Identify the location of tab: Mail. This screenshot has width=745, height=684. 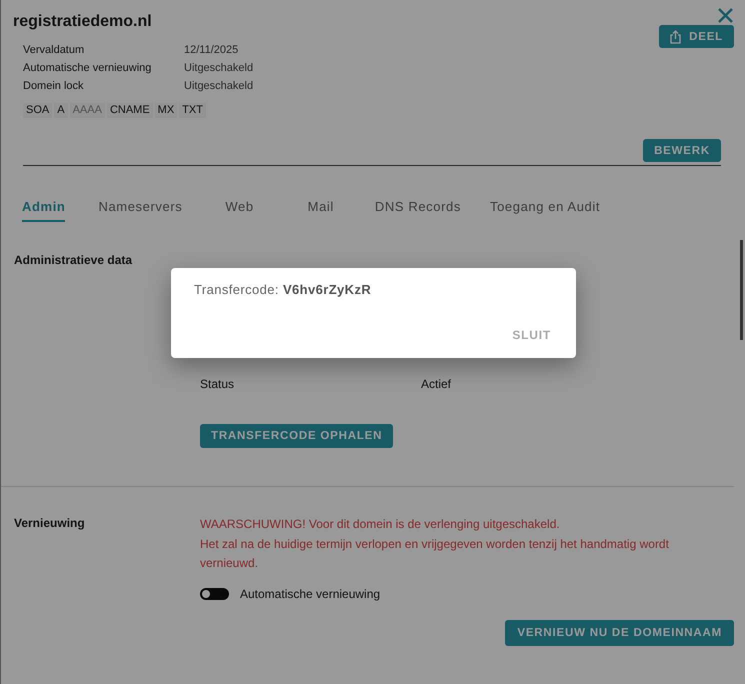
(321, 207).